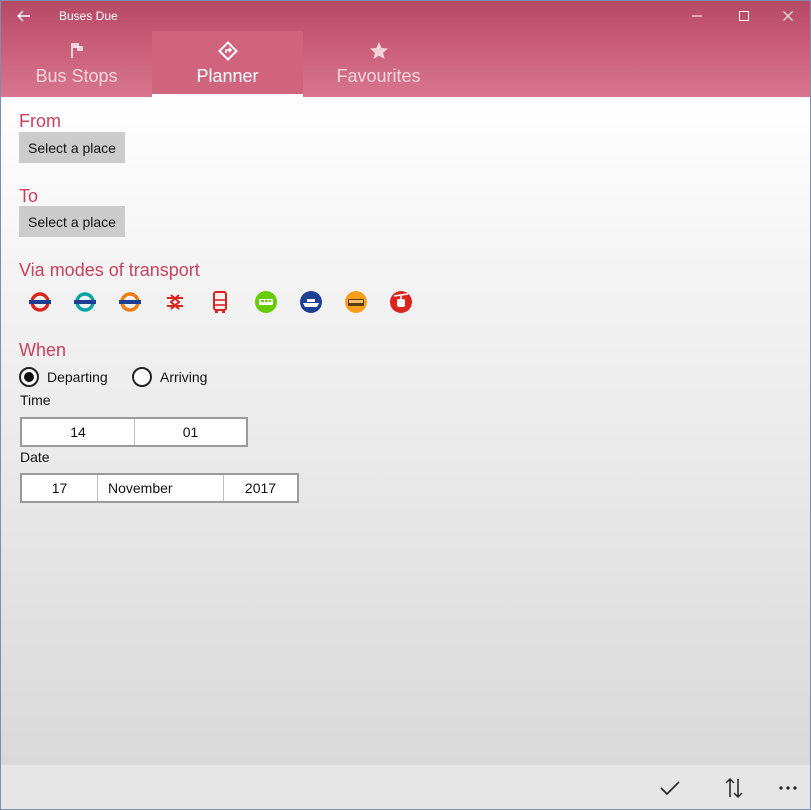 This screenshot has height=810, width=811. I want to click on mode-overground, so click(85, 302).